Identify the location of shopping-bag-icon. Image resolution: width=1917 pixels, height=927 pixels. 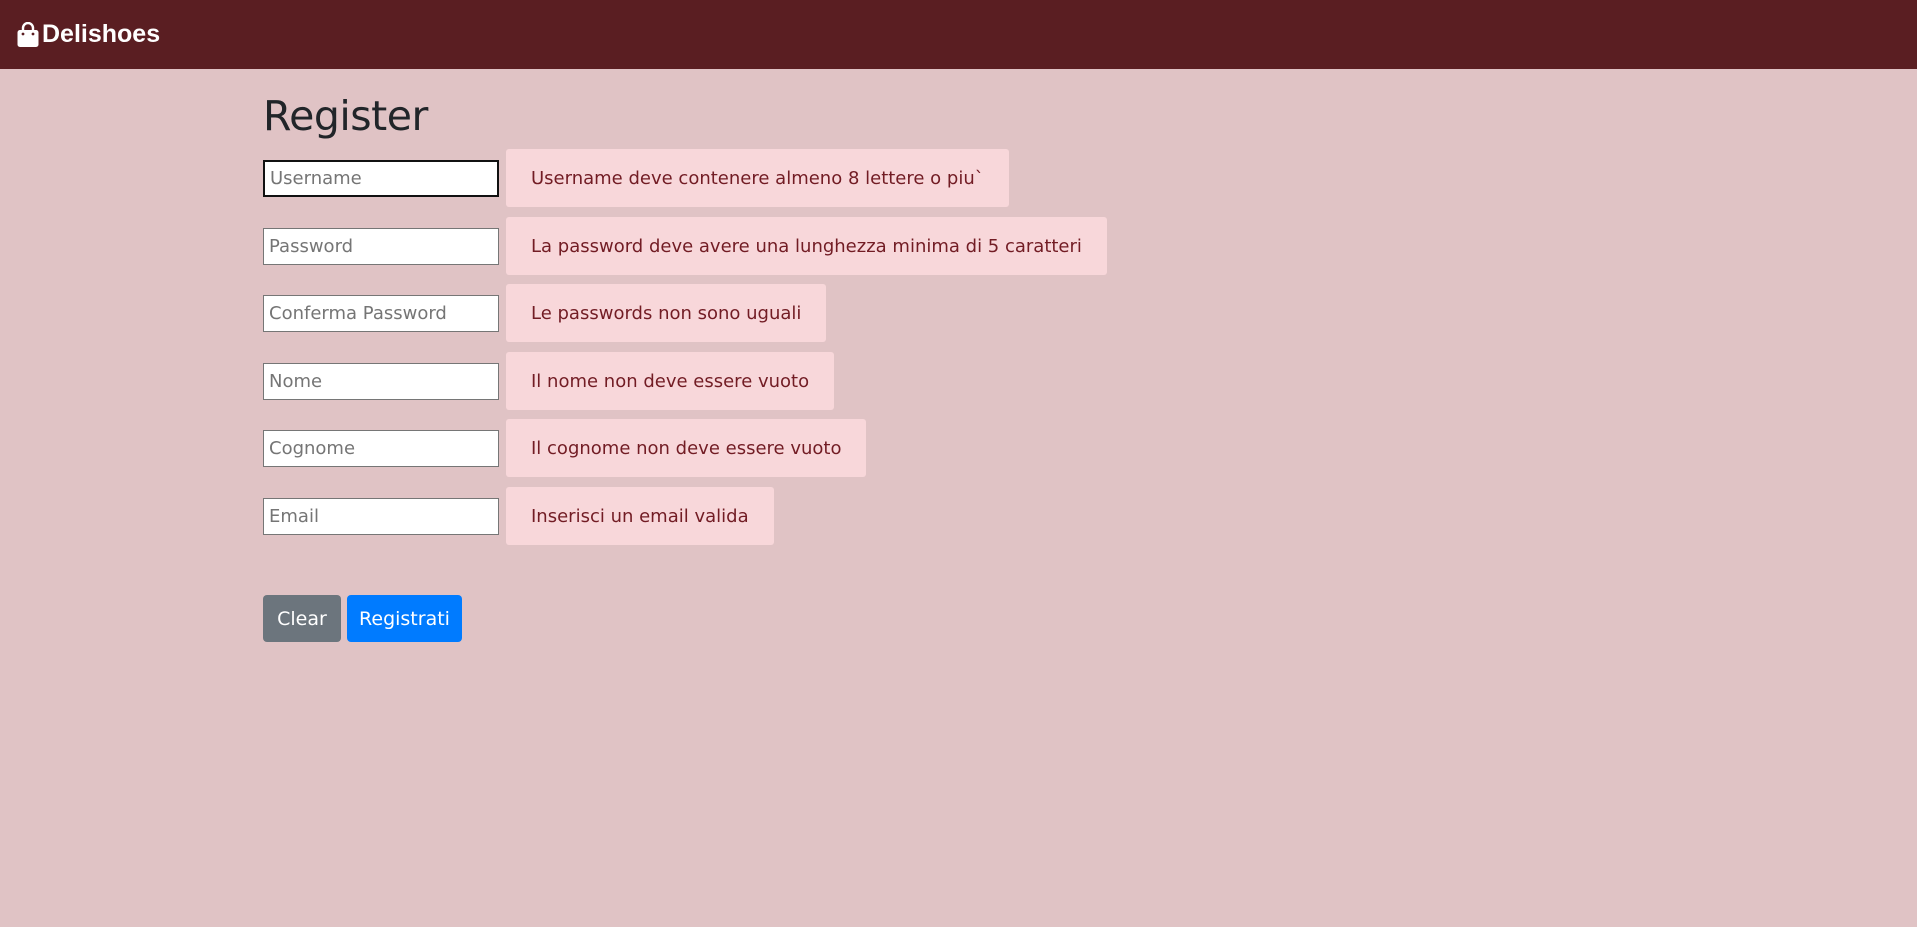
(28, 34).